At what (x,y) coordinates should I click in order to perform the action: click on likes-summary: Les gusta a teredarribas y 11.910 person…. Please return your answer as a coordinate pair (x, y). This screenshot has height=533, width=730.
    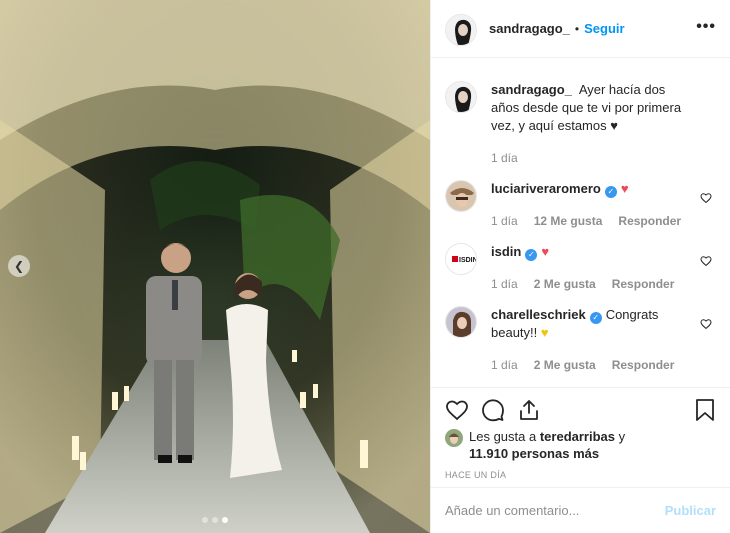
    Looking at the image, I should click on (580, 445).